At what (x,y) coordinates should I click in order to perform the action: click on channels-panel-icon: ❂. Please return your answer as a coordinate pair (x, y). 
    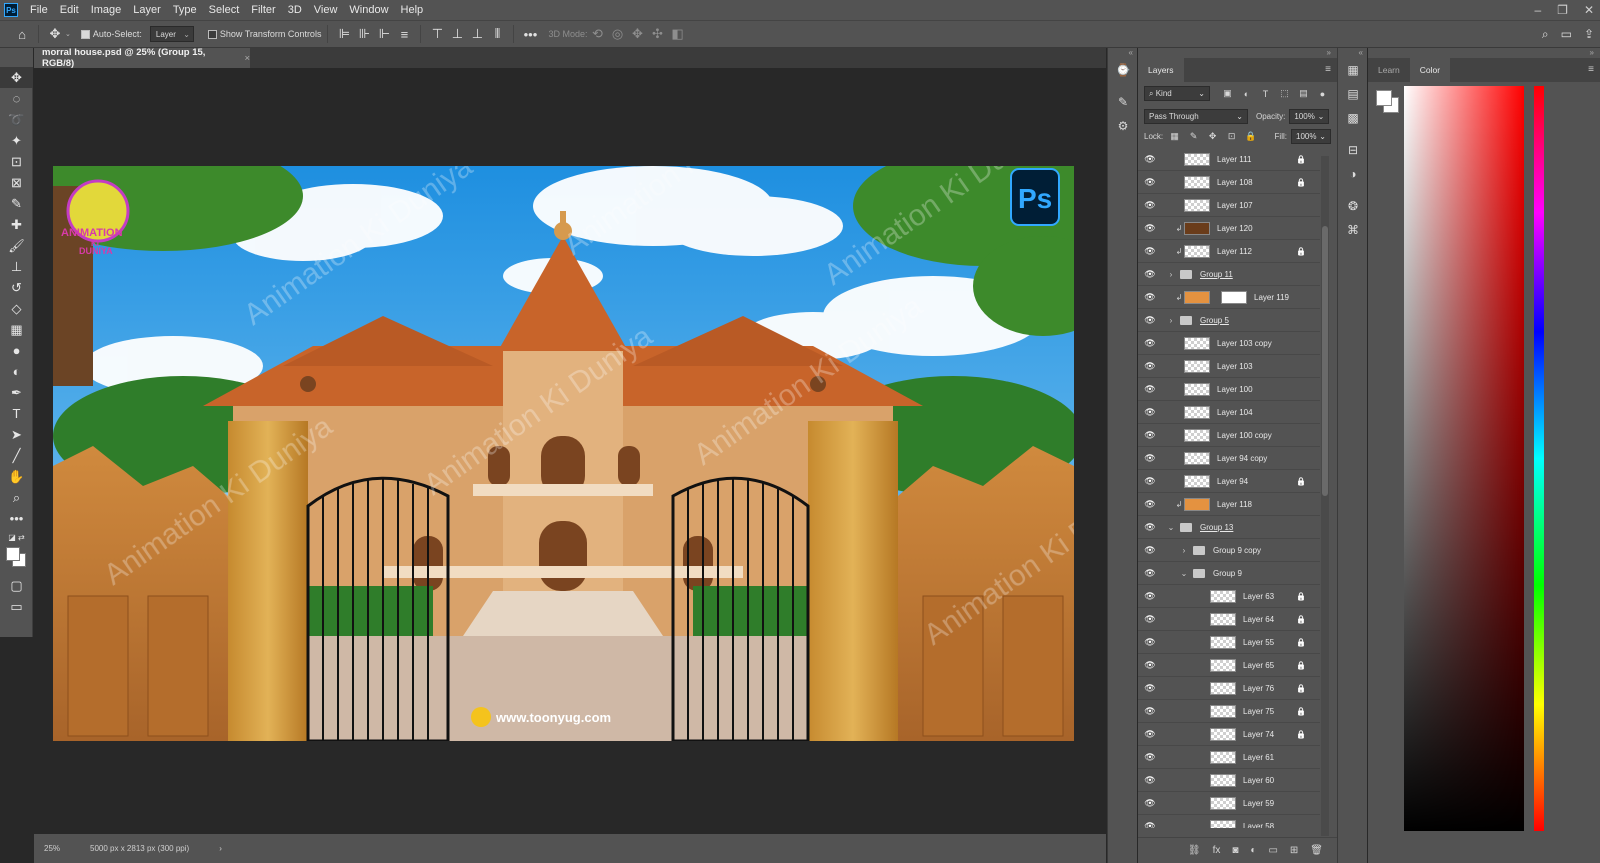
    Looking at the image, I should click on (1353, 206).